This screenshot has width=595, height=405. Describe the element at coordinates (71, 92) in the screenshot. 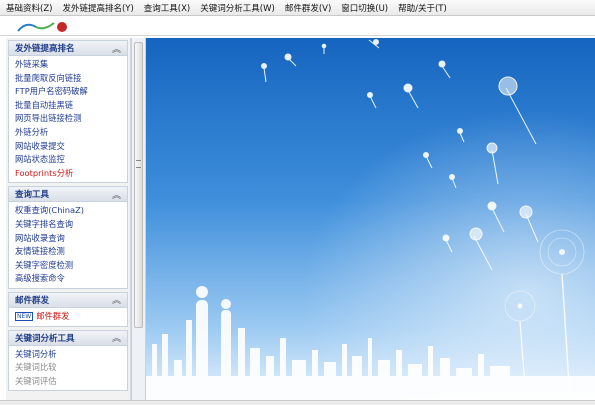

I see `nav-link-ftp-crack: FTP用户名密码破解` at that location.